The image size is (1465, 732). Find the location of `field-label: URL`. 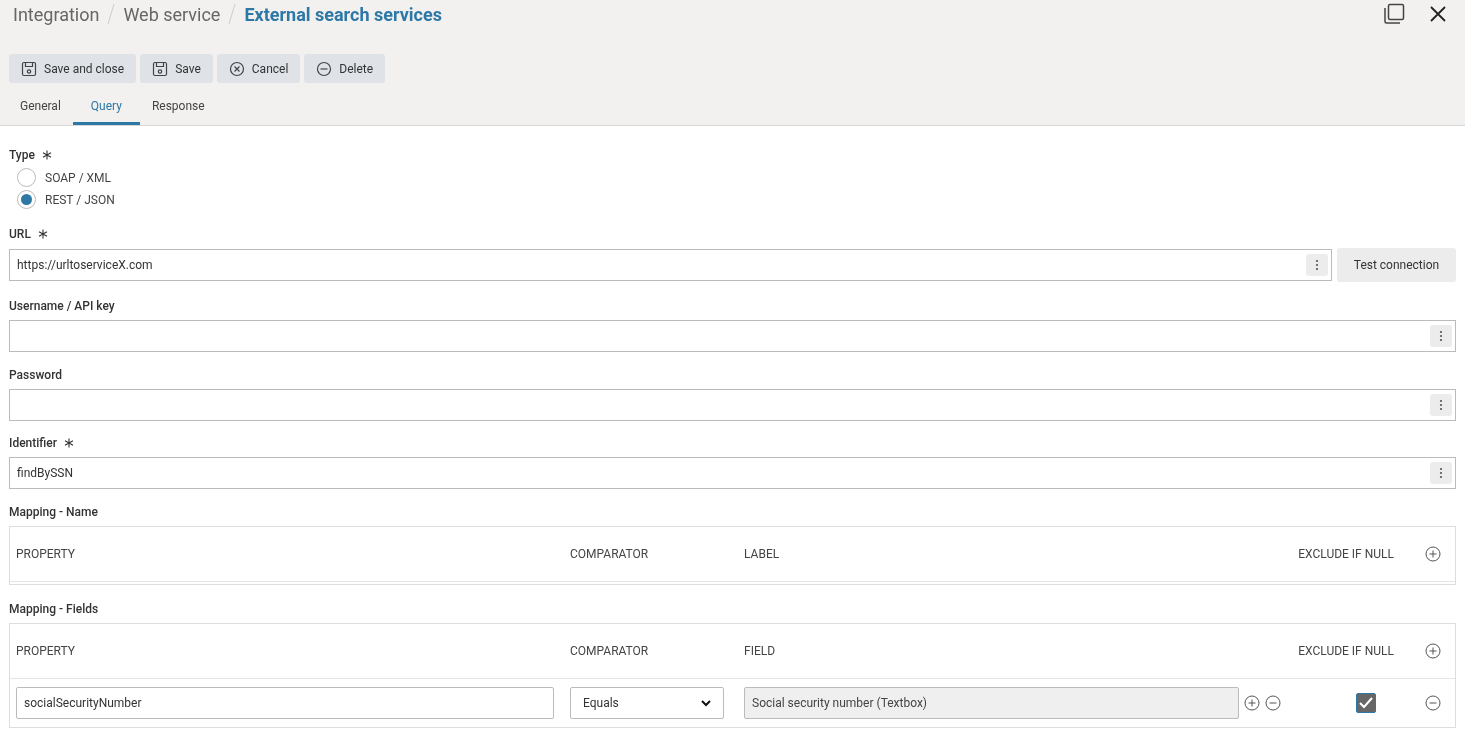

field-label: URL is located at coordinates (20, 234).